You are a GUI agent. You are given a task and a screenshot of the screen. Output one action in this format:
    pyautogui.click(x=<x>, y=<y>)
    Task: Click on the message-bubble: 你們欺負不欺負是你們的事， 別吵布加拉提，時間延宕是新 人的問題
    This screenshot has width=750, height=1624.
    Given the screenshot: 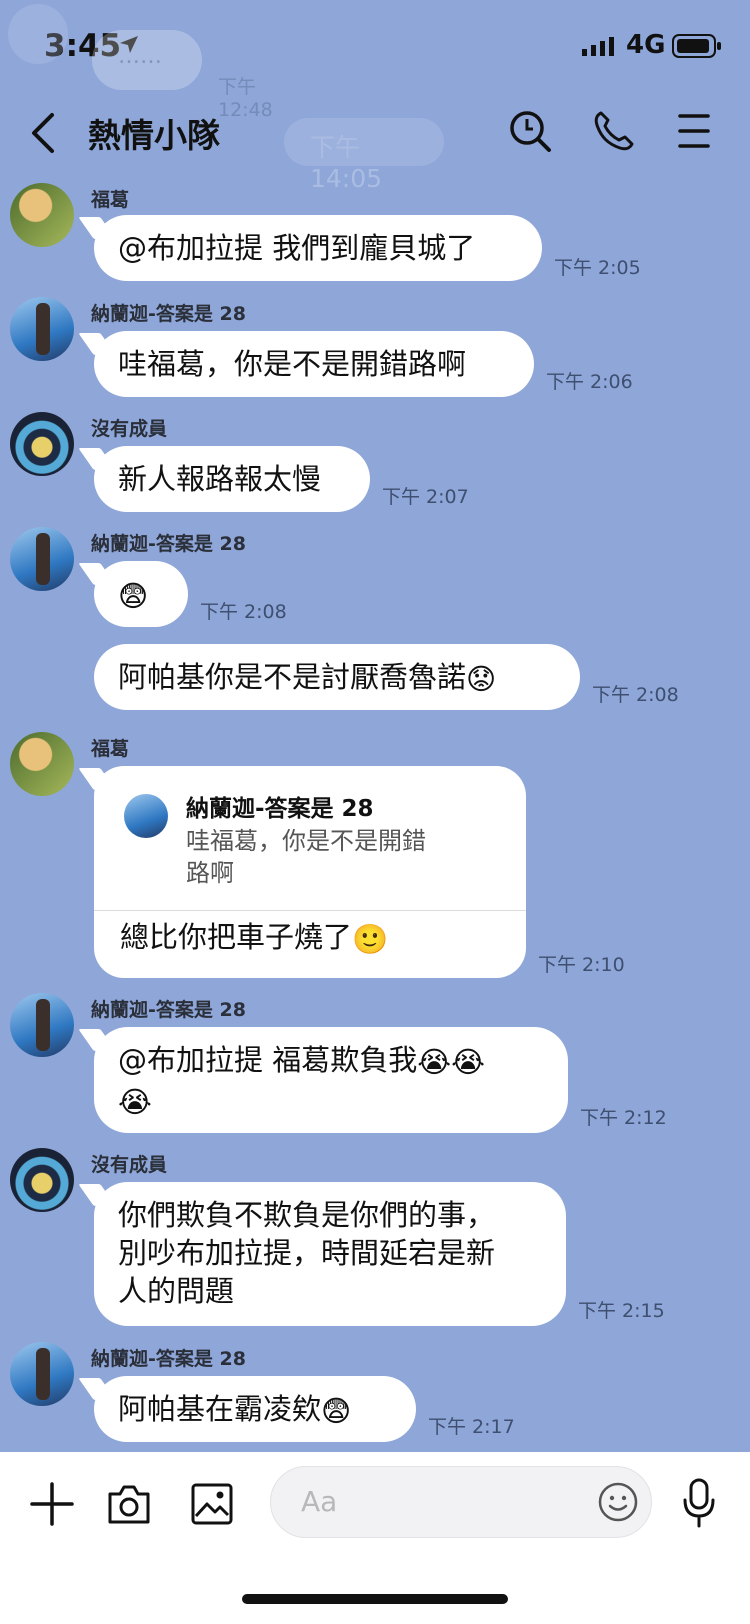 What is the action you would take?
    pyautogui.click(x=330, y=1254)
    